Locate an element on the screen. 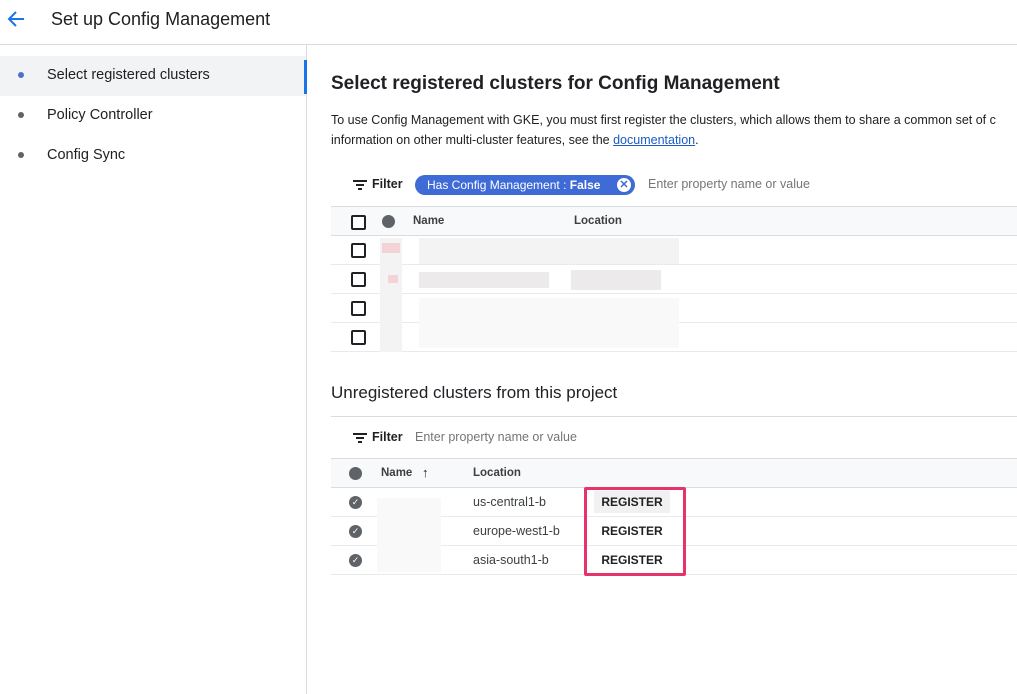 This screenshot has height=694, width=1017. filter-chip: Has Config Management : False ✕ is located at coordinates (525, 185).